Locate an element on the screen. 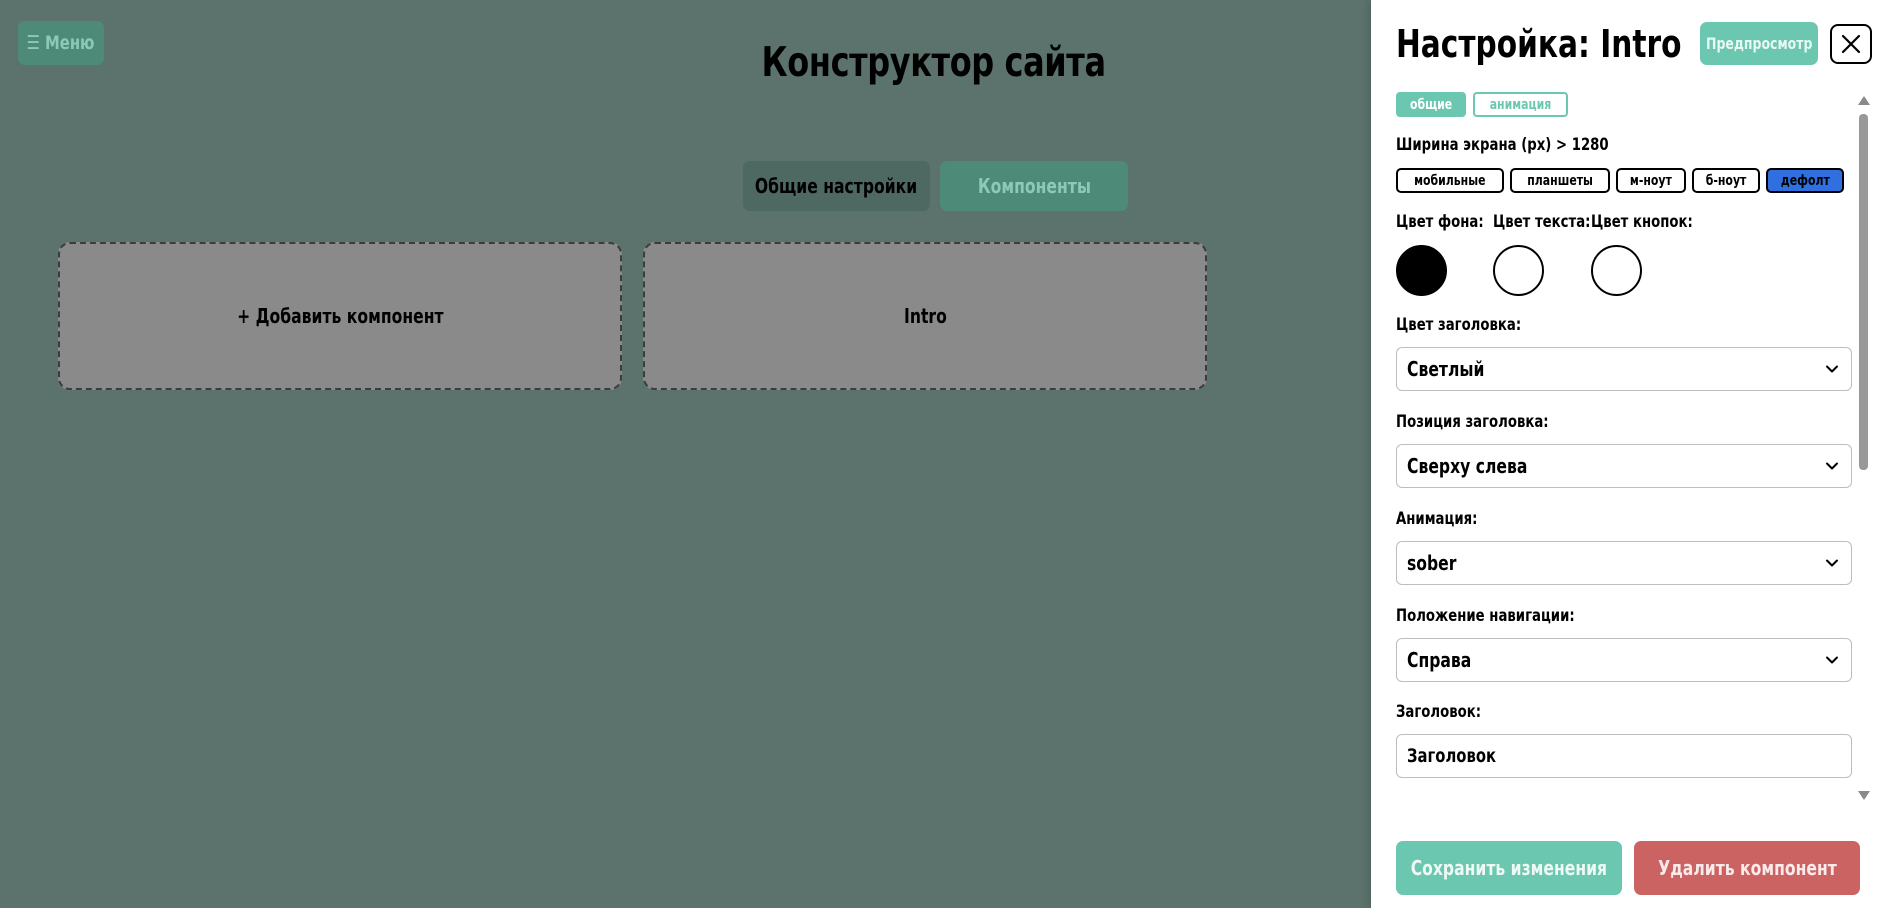  animation-label: Анимация: is located at coordinates (1437, 519).